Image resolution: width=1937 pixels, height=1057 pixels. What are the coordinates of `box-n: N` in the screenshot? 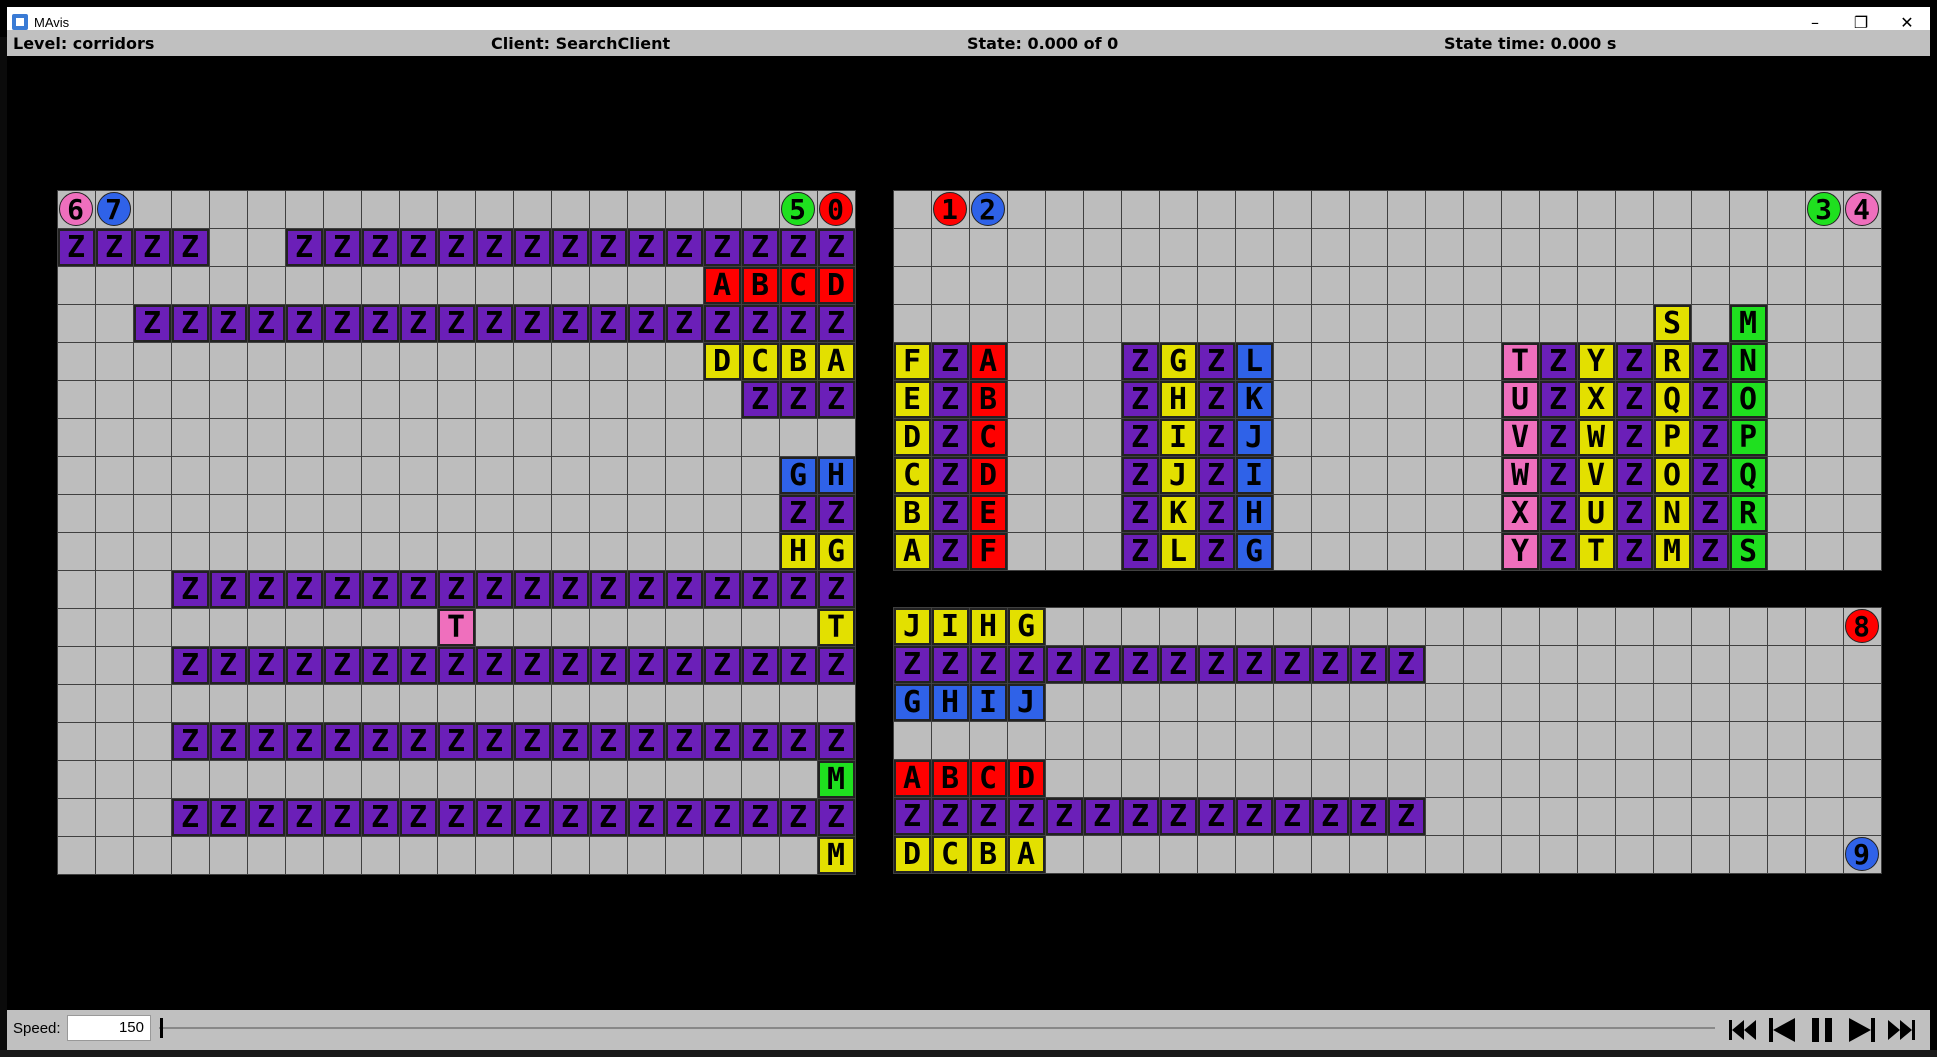 It's located at (1672, 513).